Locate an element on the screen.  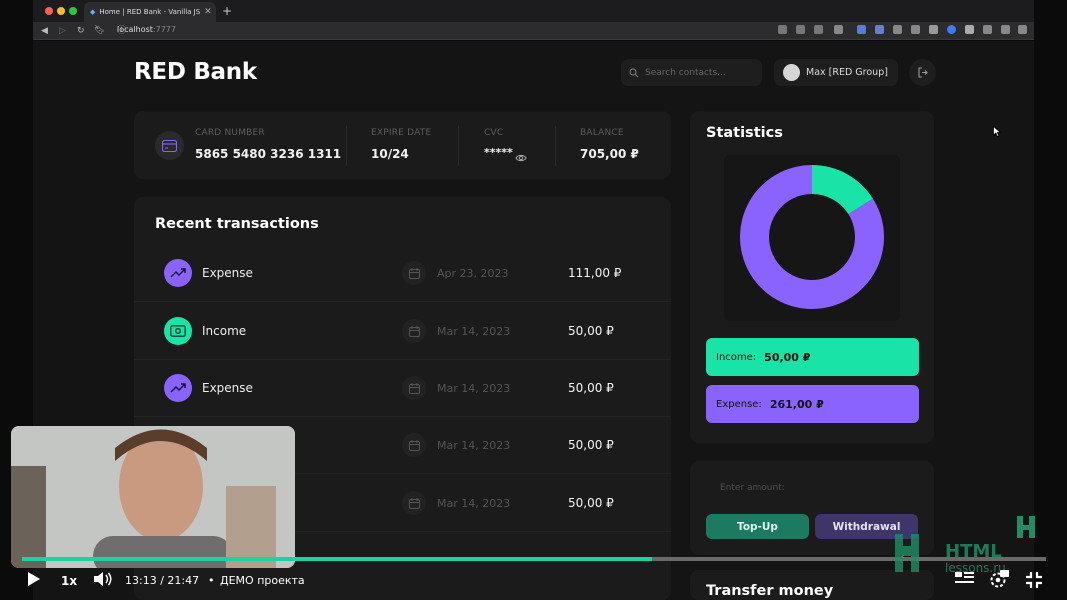
played-bar is located at coordinates (337, 559).